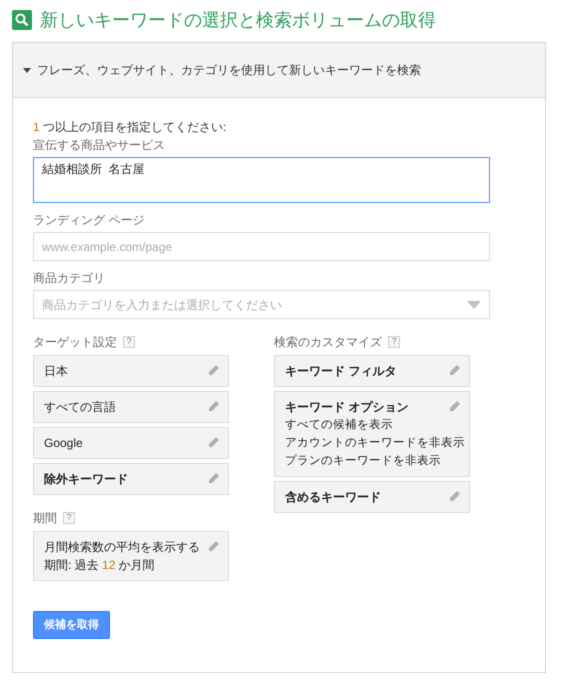  Describe the element at coordinates (328, 342) in the screenshot. I see `group-heading: 検索のカスタマイズ` at that location.